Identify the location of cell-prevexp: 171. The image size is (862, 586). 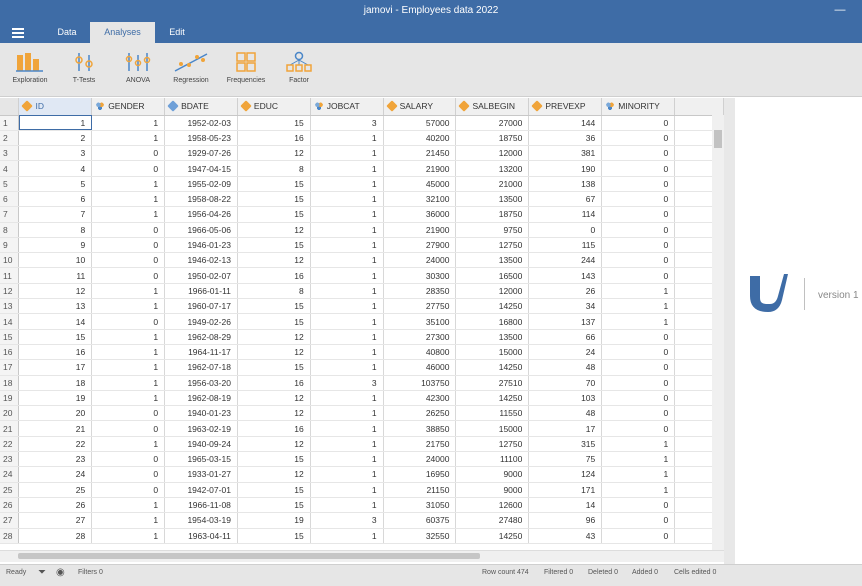
(565, 490).